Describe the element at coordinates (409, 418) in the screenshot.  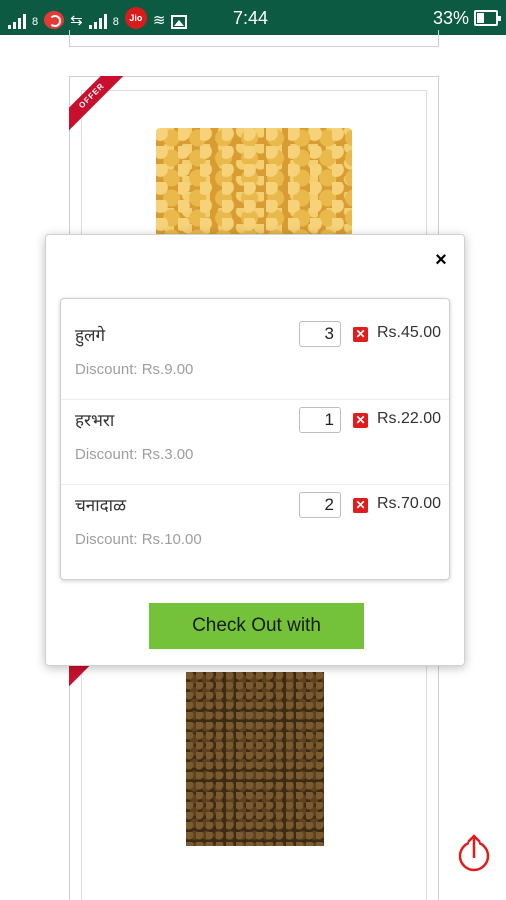
I see `item-price: Rs.22.00` at that location.